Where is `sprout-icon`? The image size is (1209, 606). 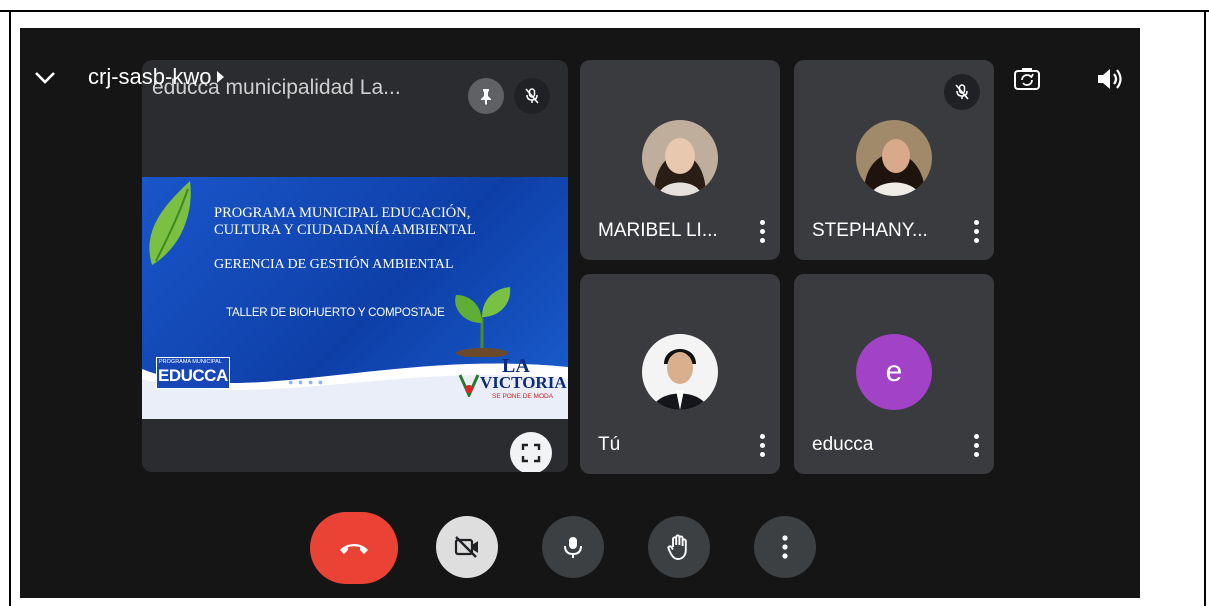
sprout-icon is located at coordinates (483, 322).